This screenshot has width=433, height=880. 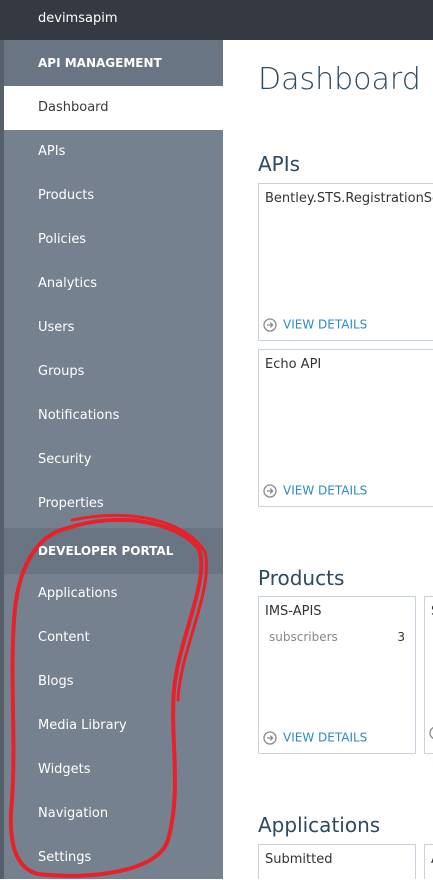 What do you see at coordinates (428, 675) in the screenshot?
I see `product-tile: S` at bounding box center [428, 675].